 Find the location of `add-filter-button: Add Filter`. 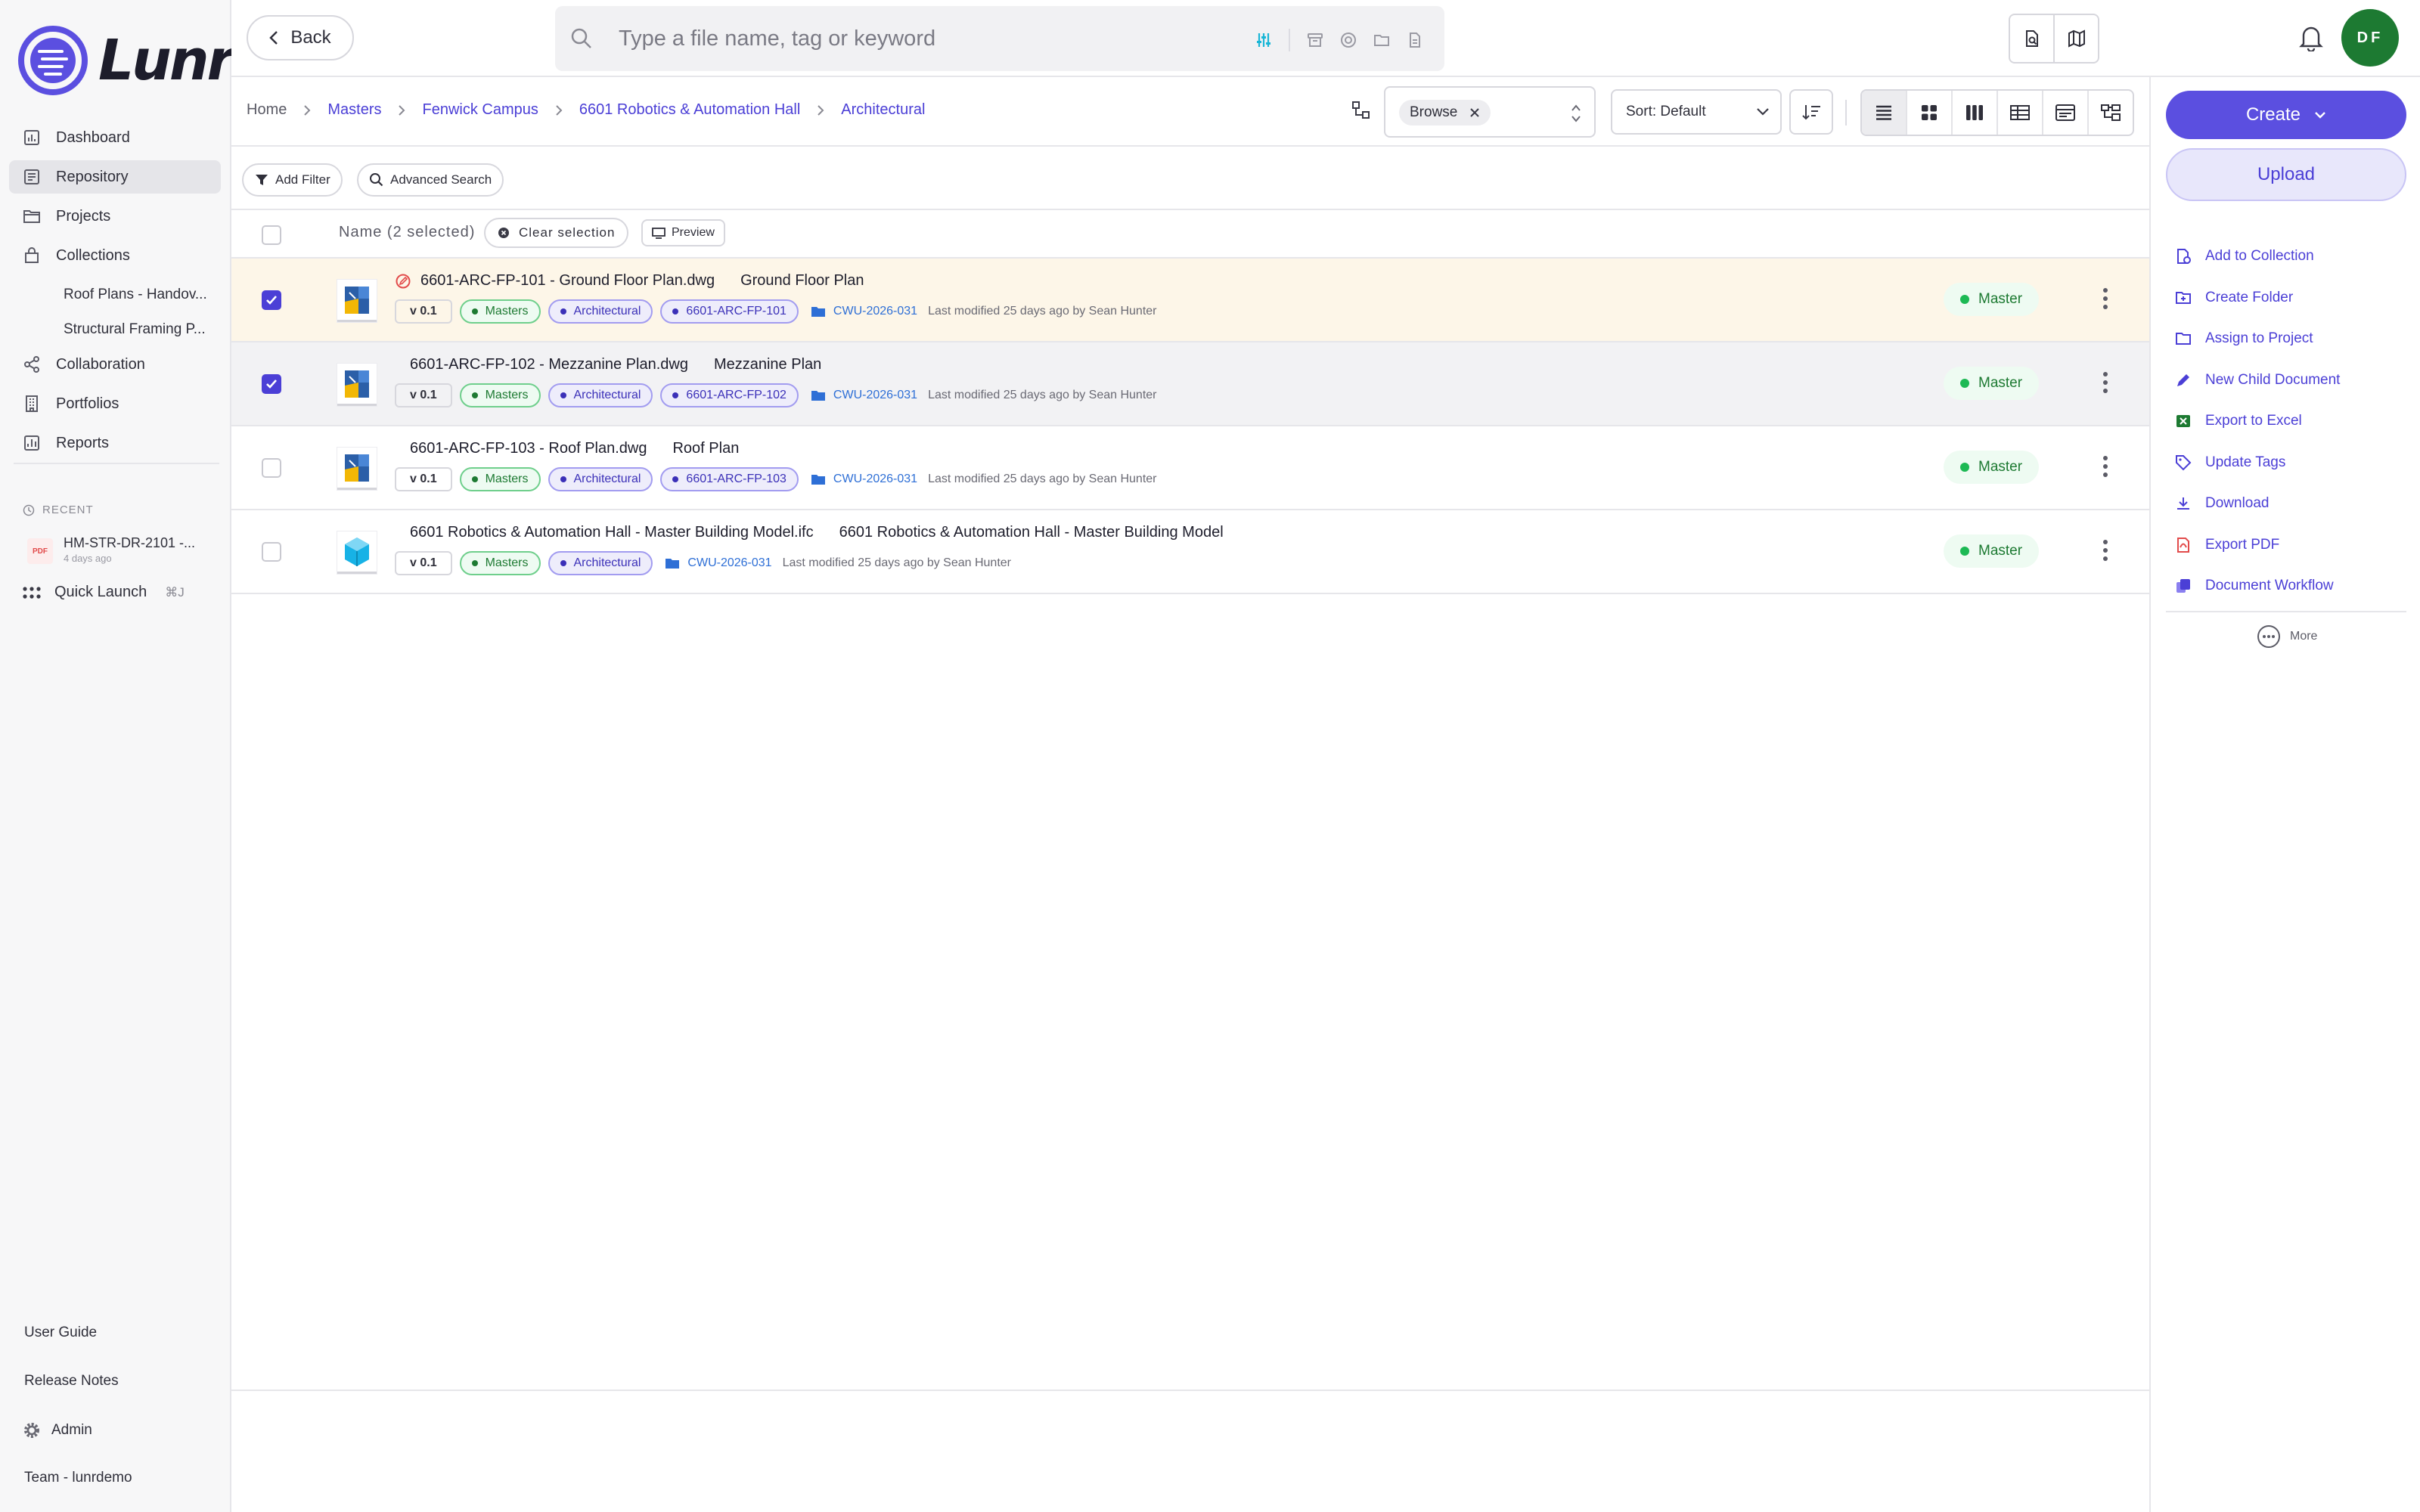

add-filter-button: Add Filter is located at coordinates (292, 180).